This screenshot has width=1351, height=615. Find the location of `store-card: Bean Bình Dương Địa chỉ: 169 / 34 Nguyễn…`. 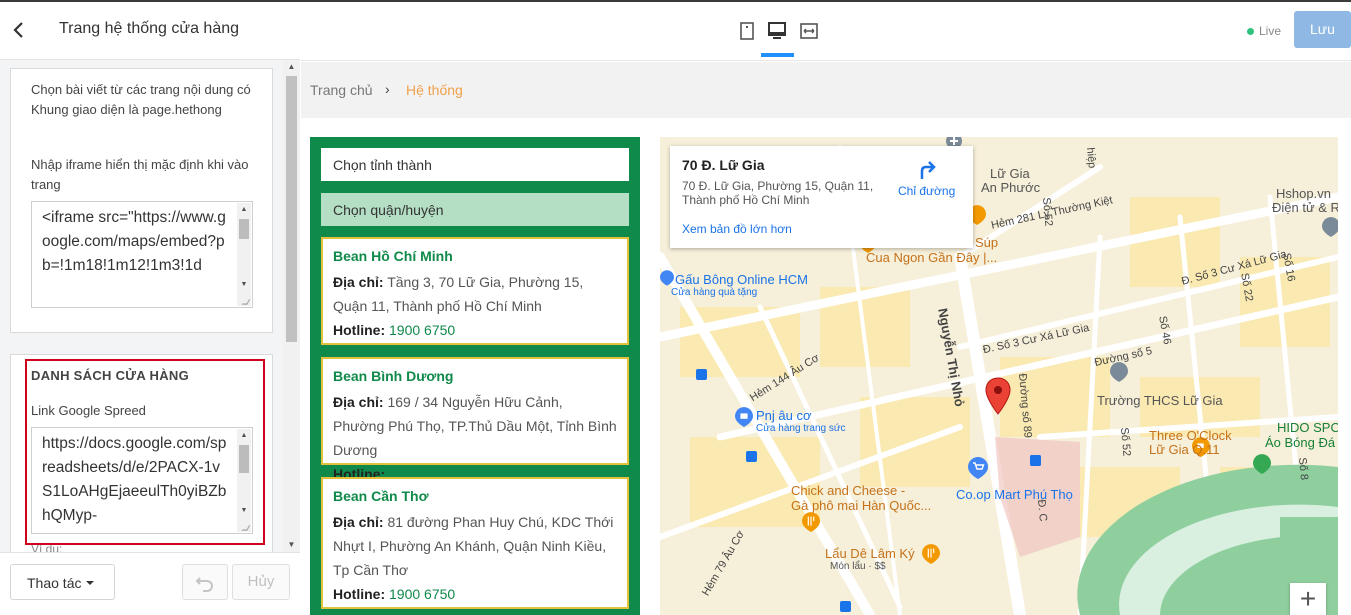

store-card: Bean Bình Dương Địa chỉ: 169 / 34 Nguyễn… is located at coordinates (475, 419).